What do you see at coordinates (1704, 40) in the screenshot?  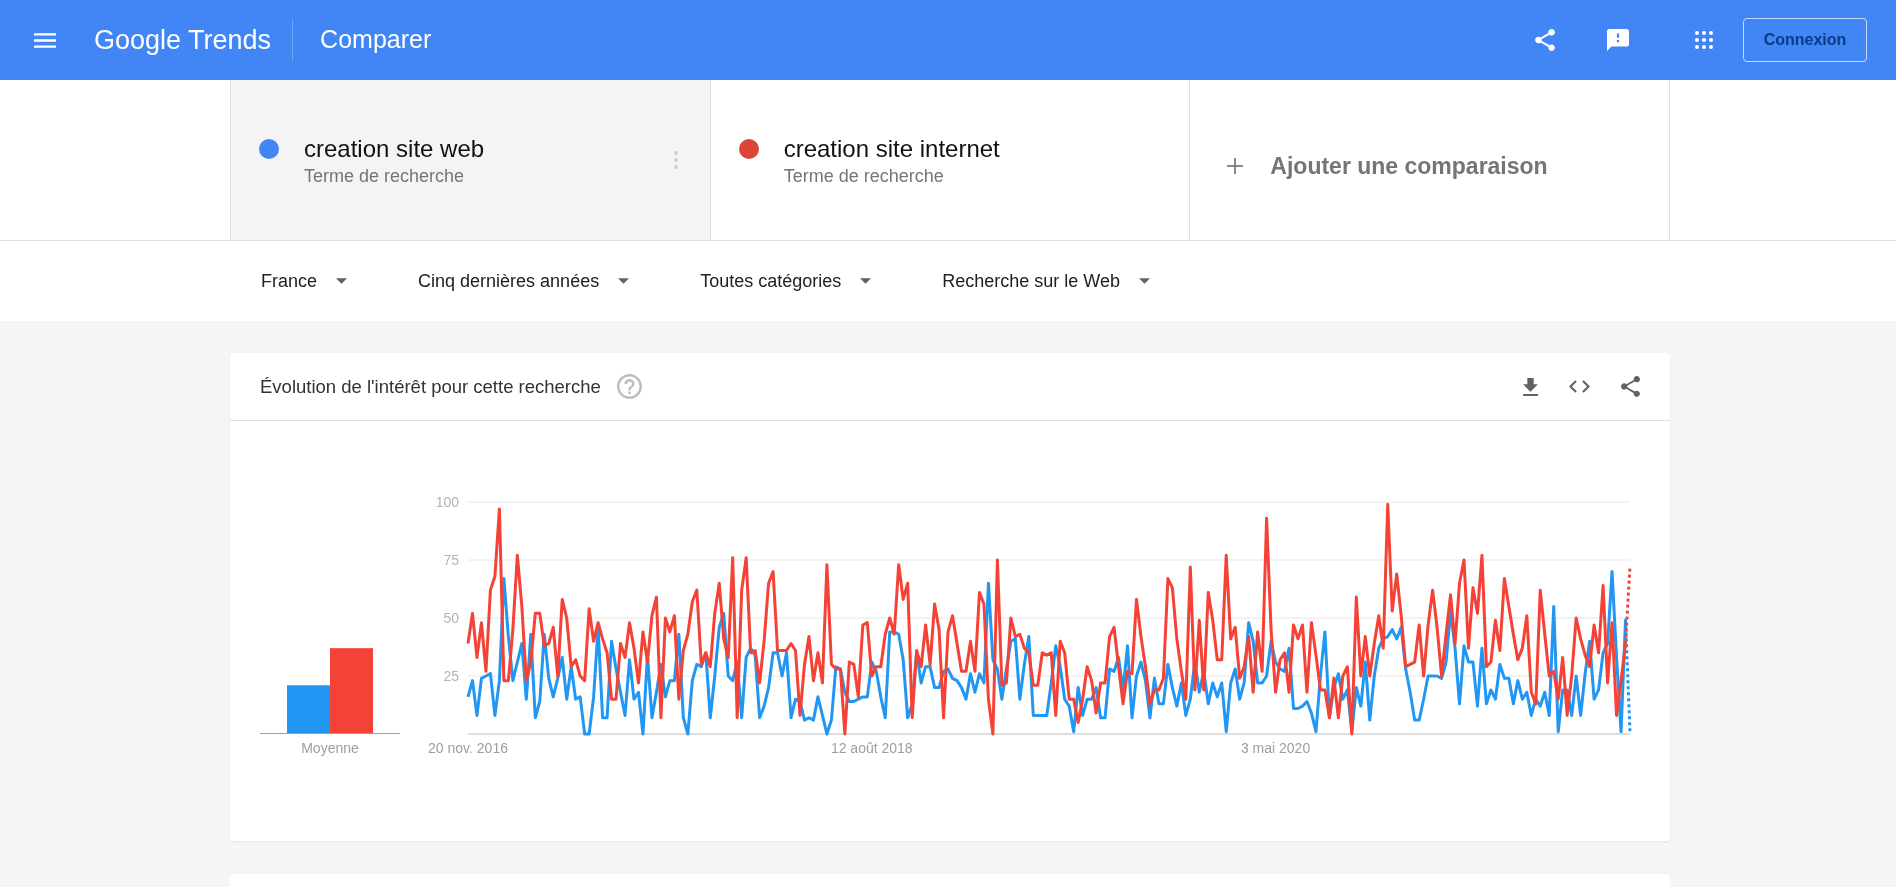 I see `apps-icon` at bounding box center [1704, 40].